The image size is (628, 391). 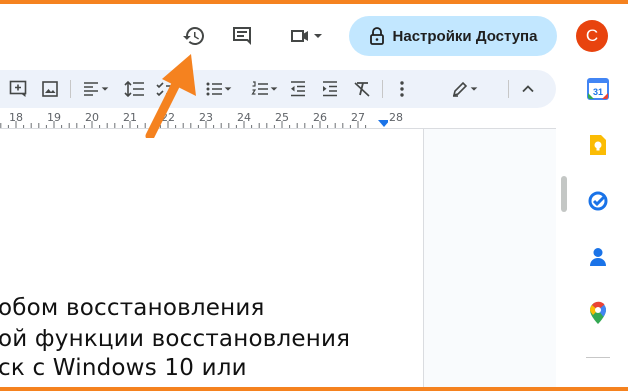 I want to click on clear-formatting-icon, so click(x=362, y=89).